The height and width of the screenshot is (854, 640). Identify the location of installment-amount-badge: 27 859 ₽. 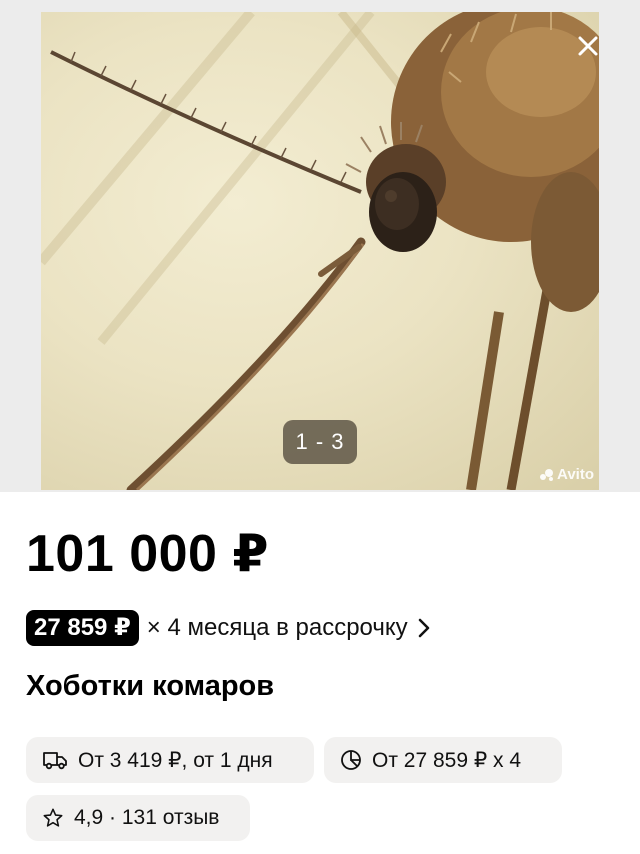
(82, 628).